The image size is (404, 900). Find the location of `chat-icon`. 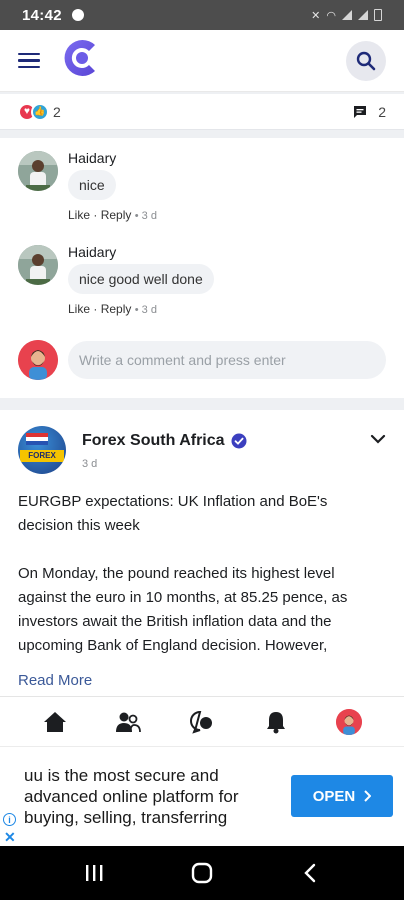

chat-icon is located at coordinates (200, 722).